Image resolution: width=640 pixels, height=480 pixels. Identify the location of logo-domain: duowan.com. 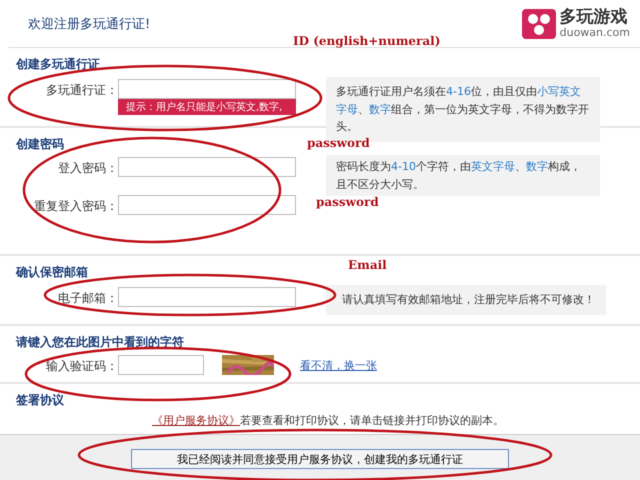
(595, 32).